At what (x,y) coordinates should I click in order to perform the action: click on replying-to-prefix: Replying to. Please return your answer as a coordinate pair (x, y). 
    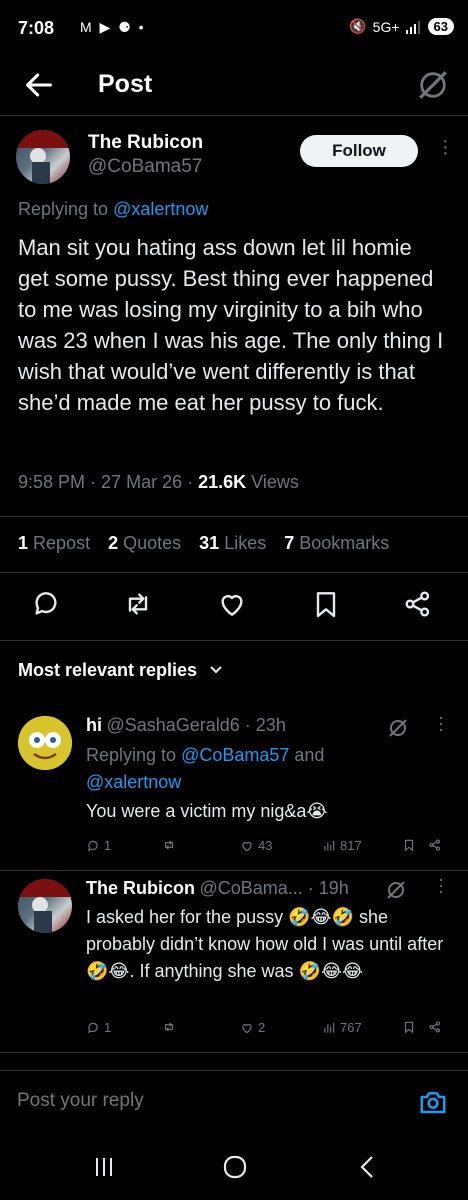
    Looking at the image, I should click on (66, 209).